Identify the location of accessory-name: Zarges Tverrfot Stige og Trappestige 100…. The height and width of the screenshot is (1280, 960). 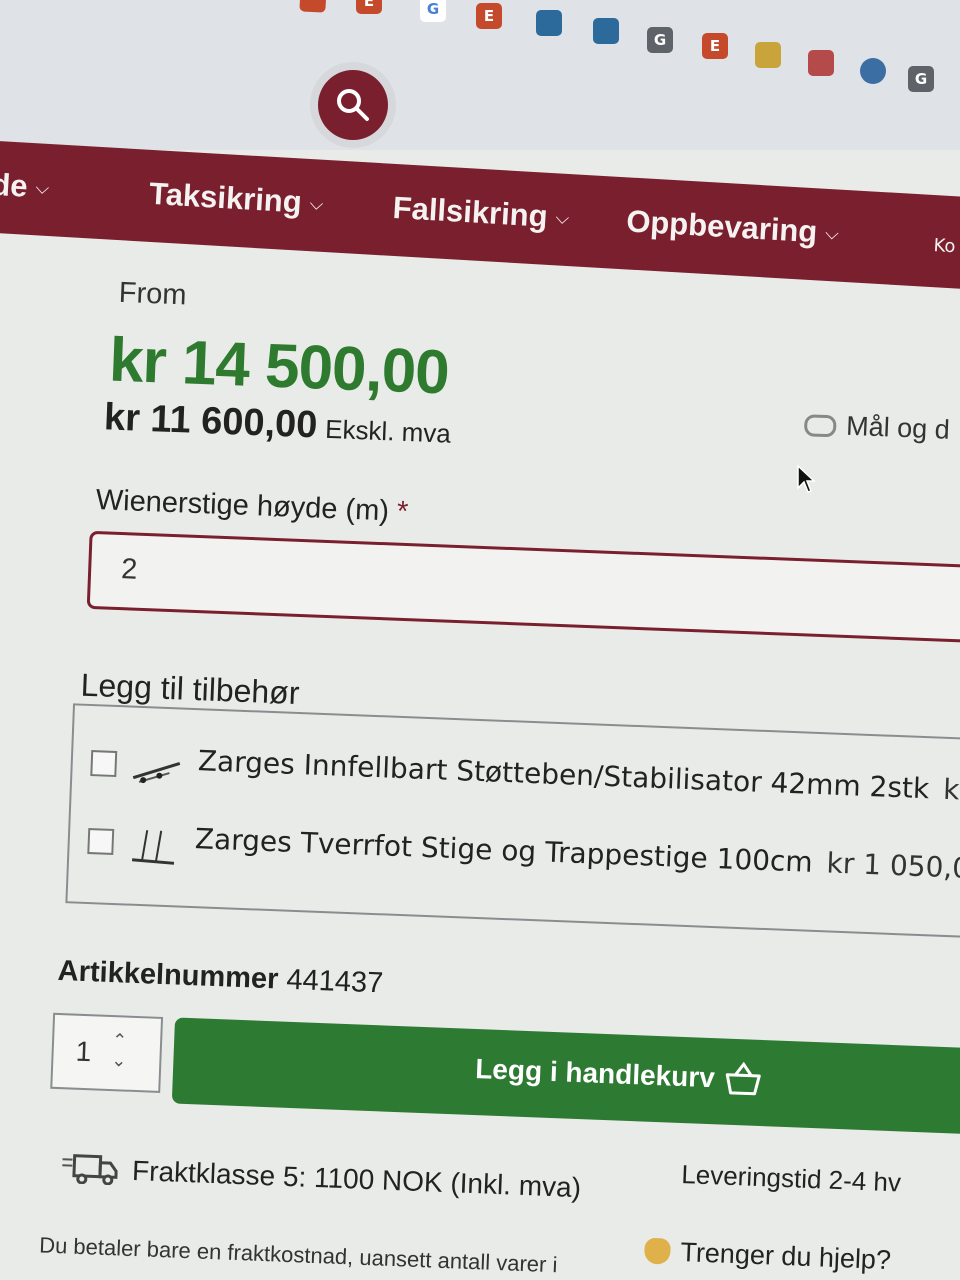
(504, 850).